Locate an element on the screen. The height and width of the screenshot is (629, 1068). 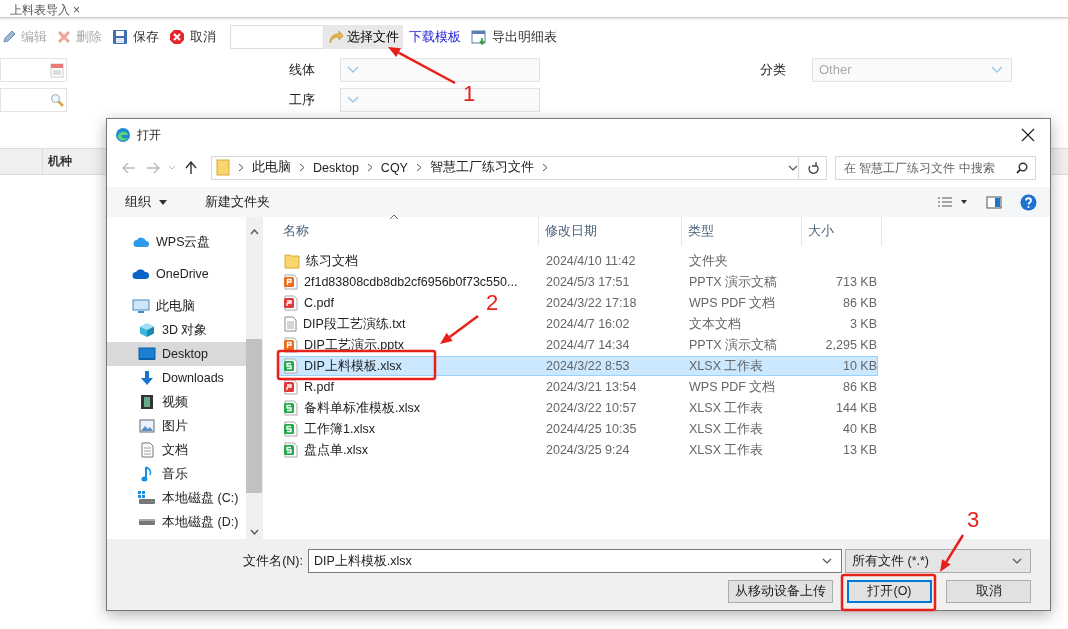
search-field is located at coordinates (33, 99).